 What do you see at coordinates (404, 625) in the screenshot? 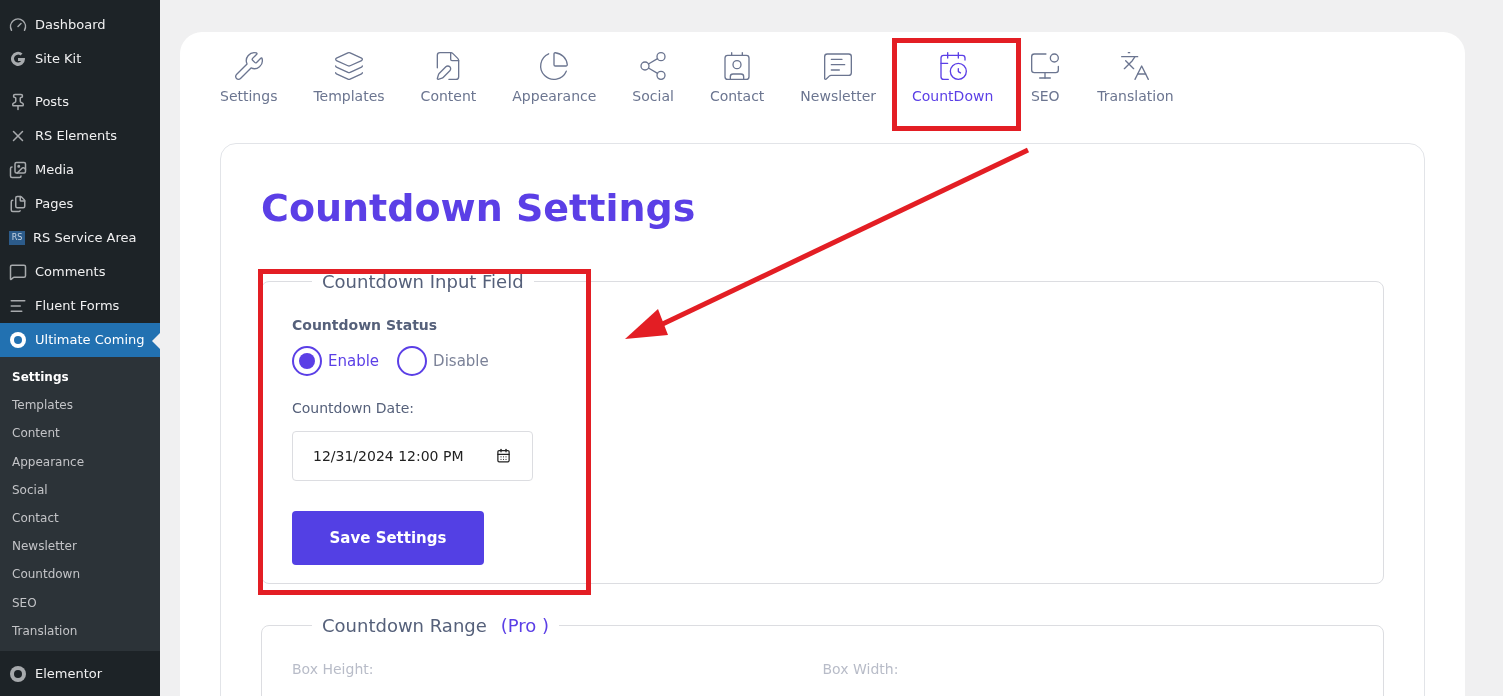
I see `fieldset-legend: Countdown Range` at bounding box center [404, 625].